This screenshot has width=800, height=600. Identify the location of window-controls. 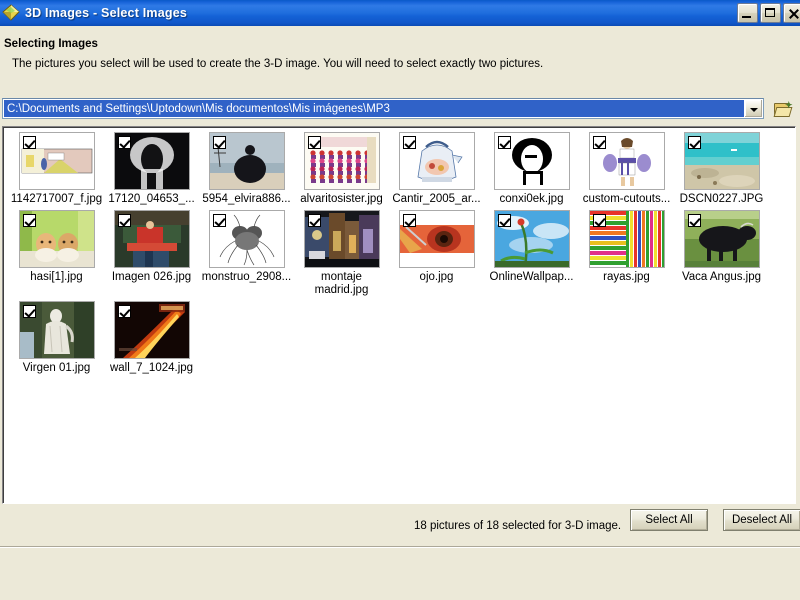
(768, 13).